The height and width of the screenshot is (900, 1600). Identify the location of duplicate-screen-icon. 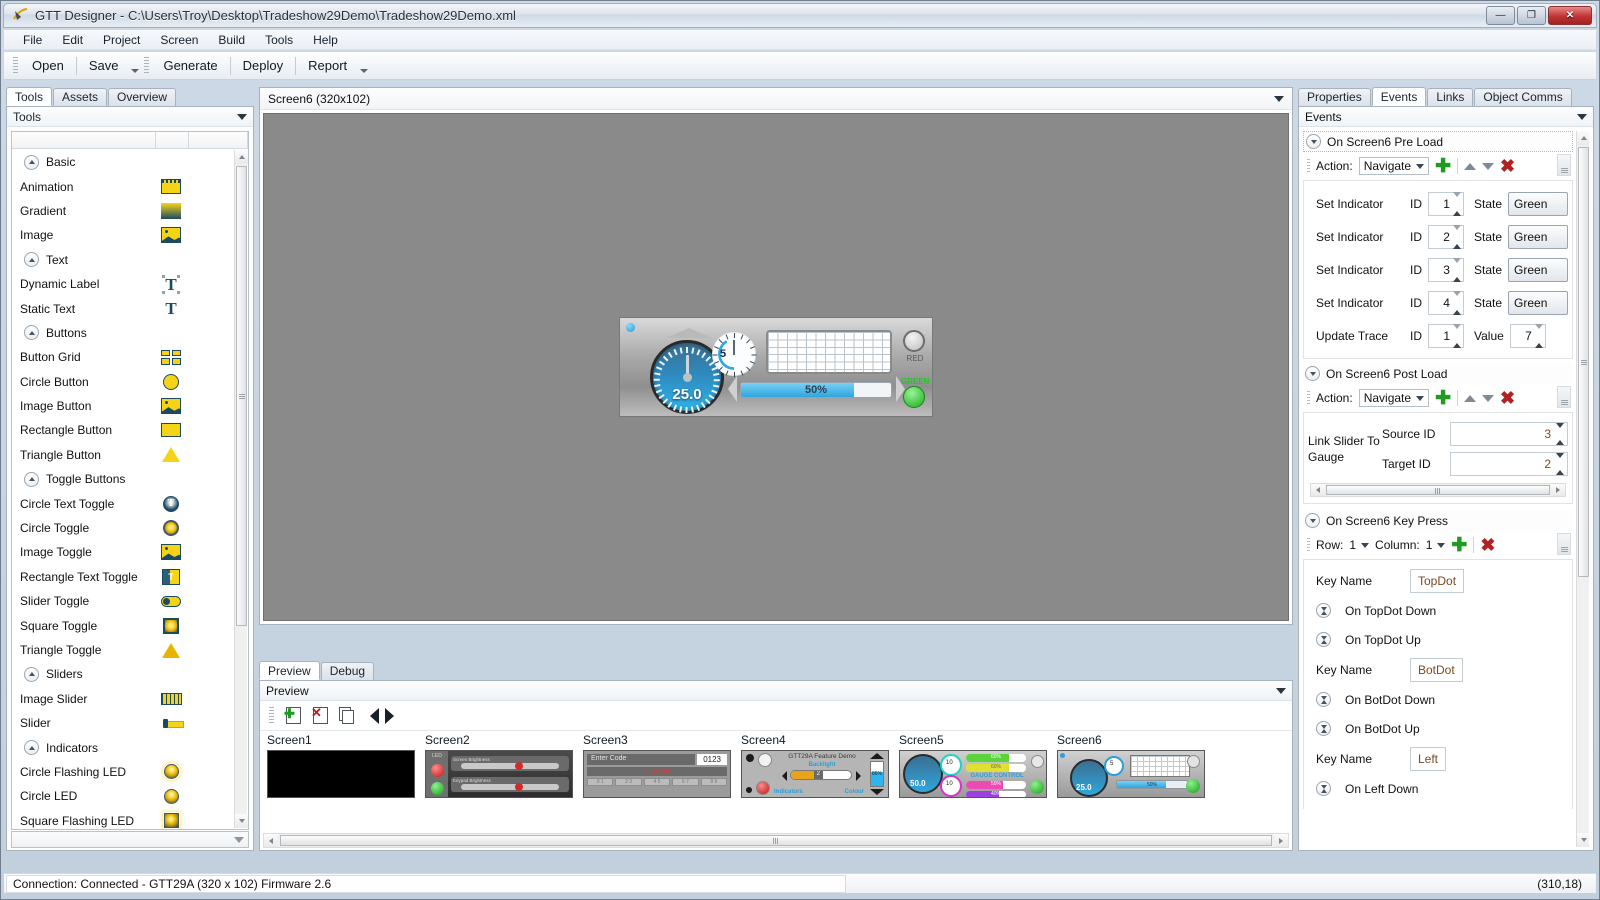
(347, 716).